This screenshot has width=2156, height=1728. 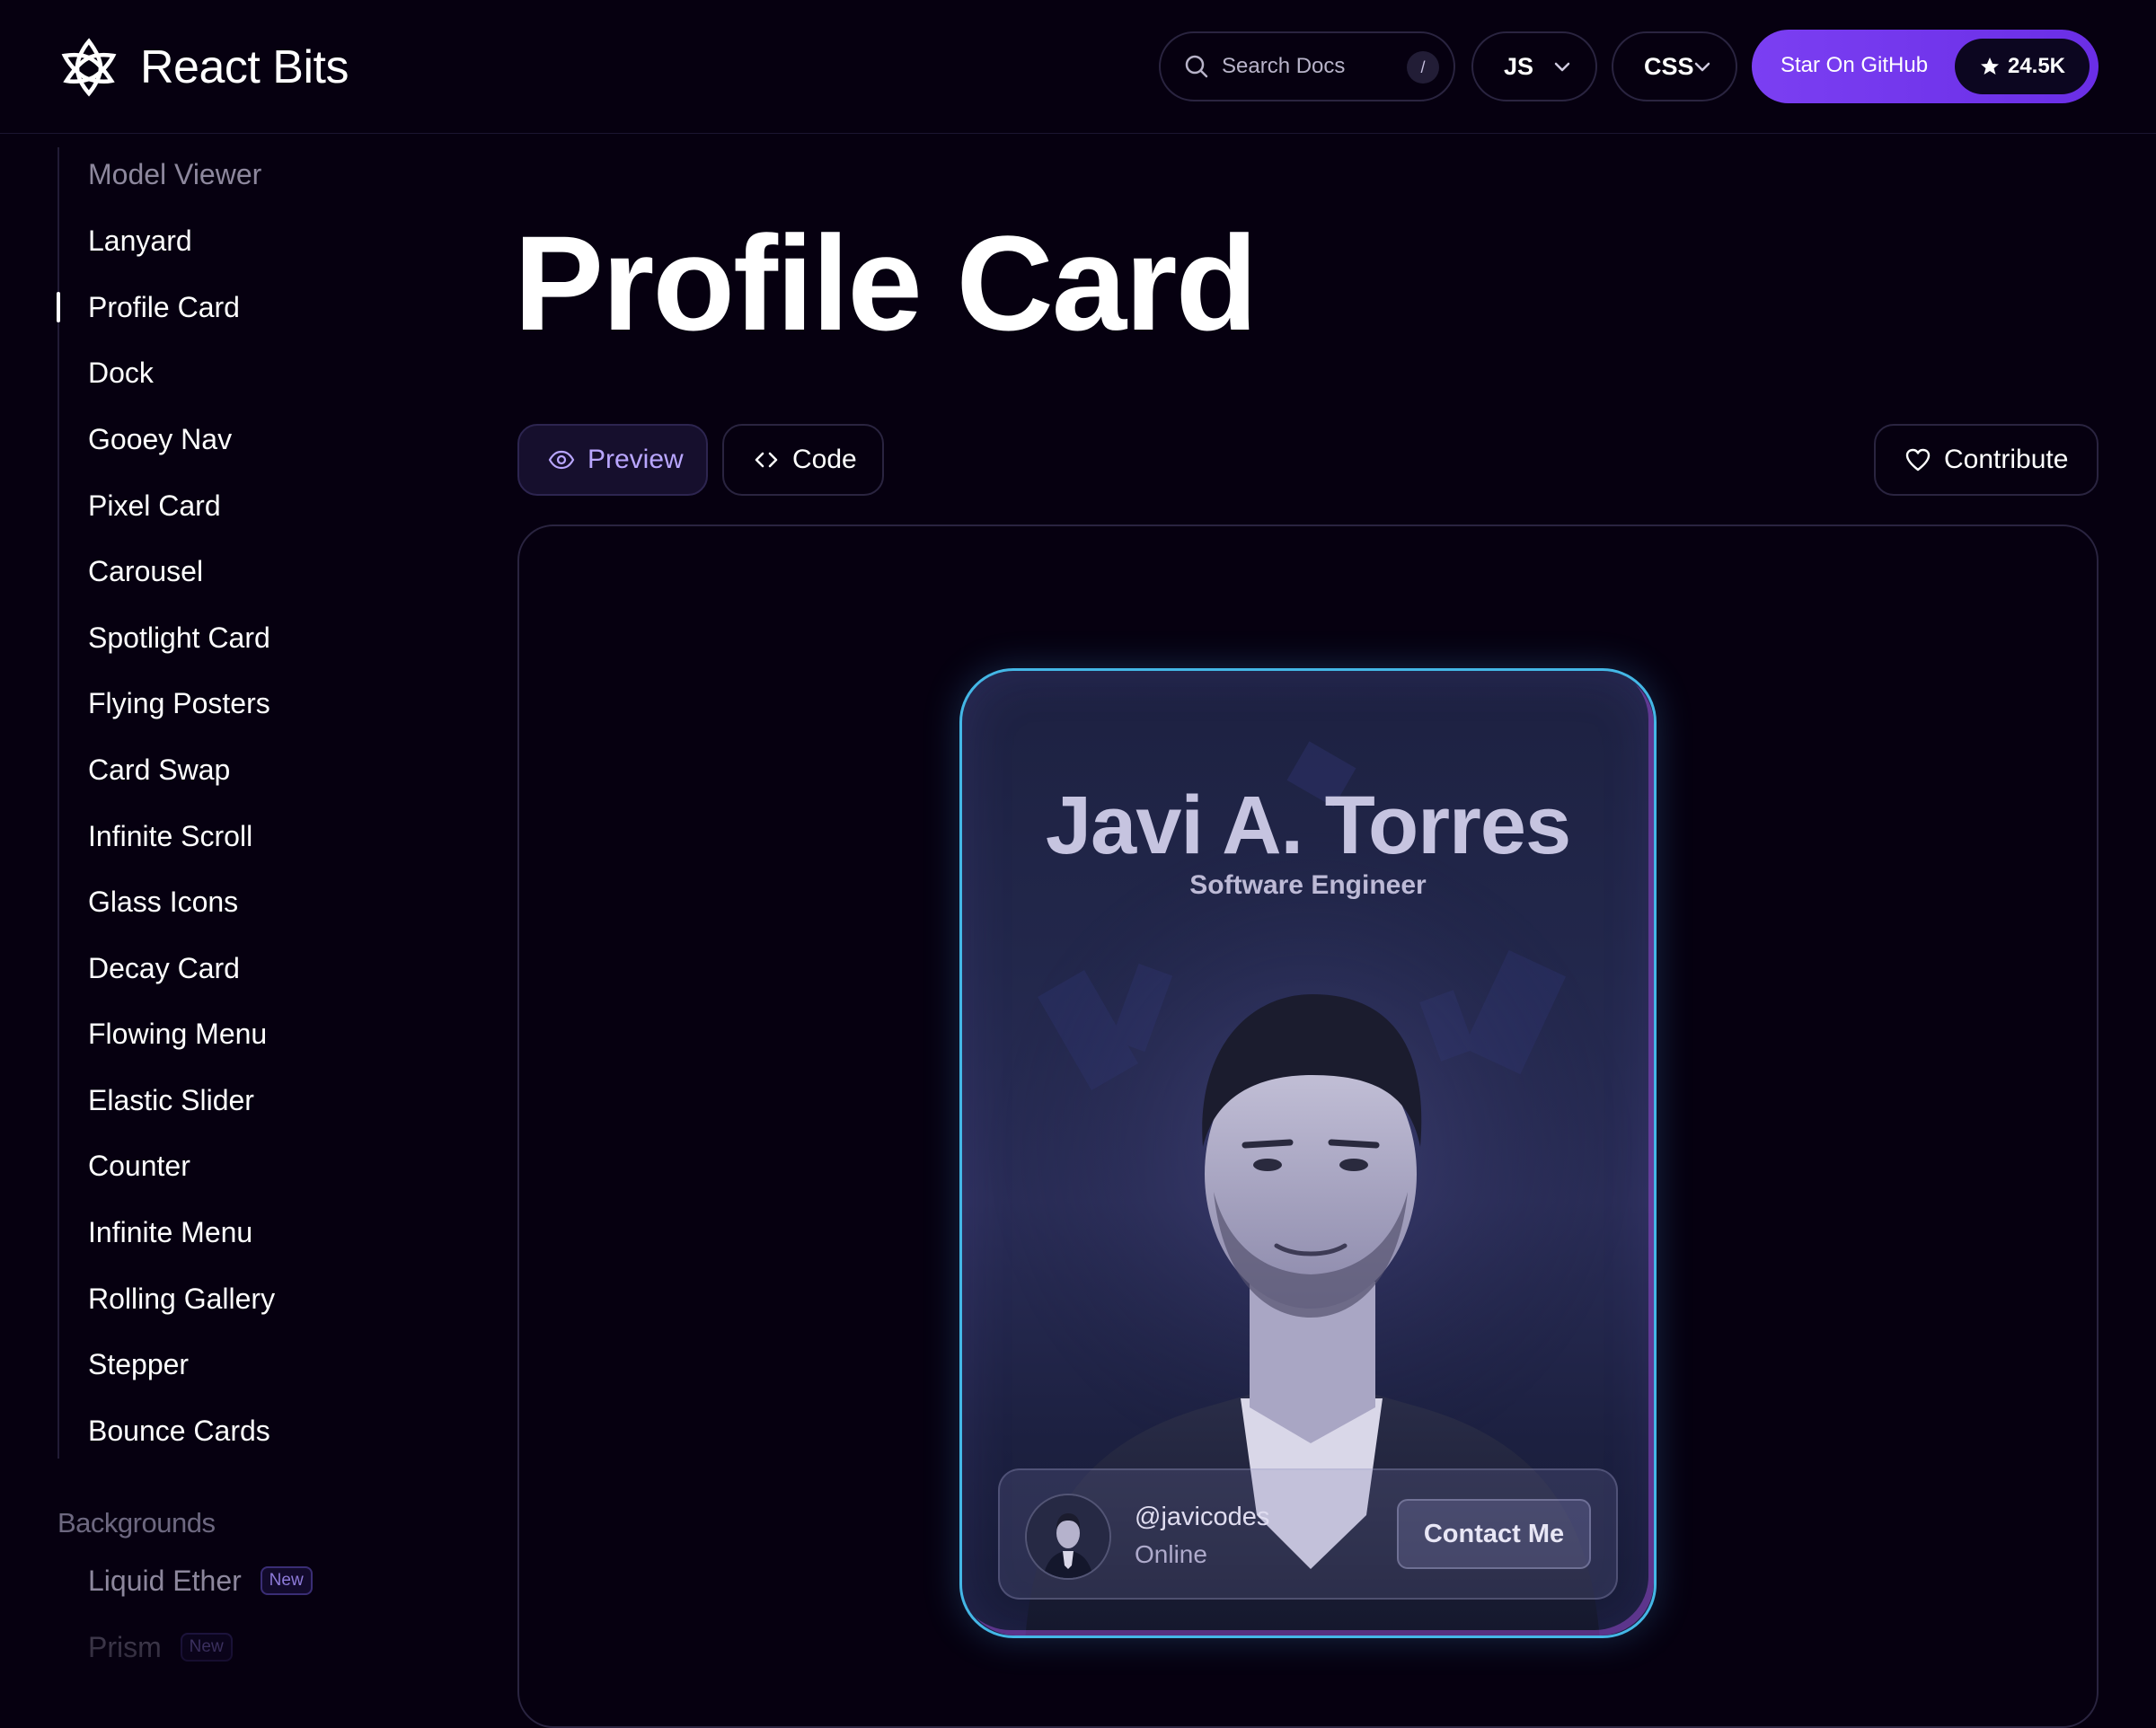 I want to click on search-docs-button: Search Docs /, so click(x=1307, y=66).